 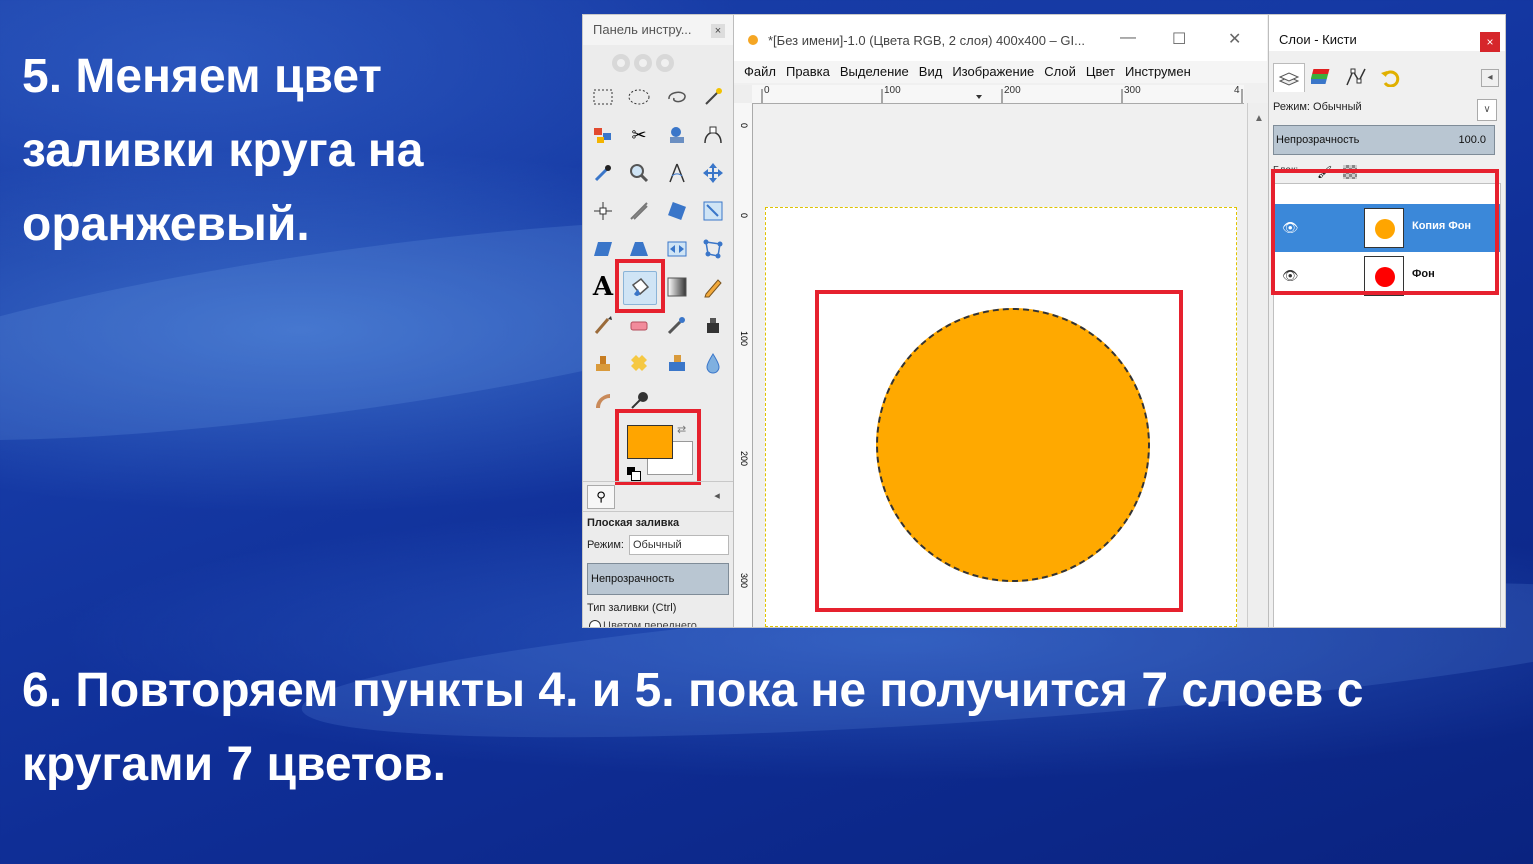 I want to click on align-icon, so click(x=603, y=211).